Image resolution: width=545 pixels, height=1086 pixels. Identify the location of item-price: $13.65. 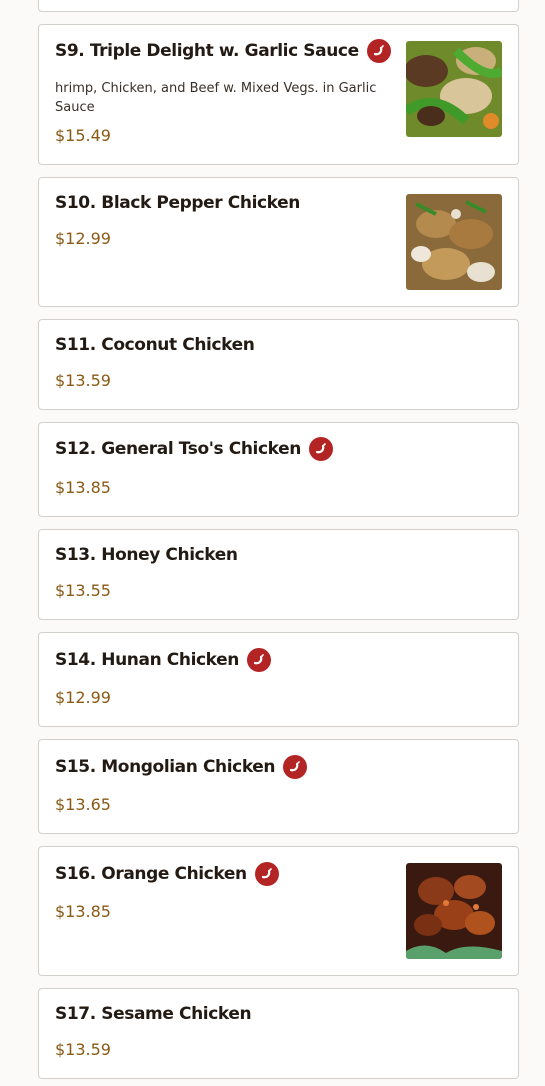
(83, 804).